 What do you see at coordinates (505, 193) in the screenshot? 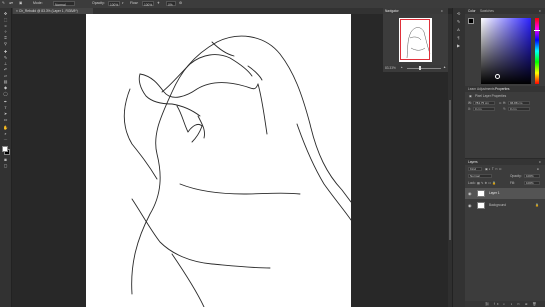
I see `layer-row: ◉ Layer 1` at bounding box center [505, 193].